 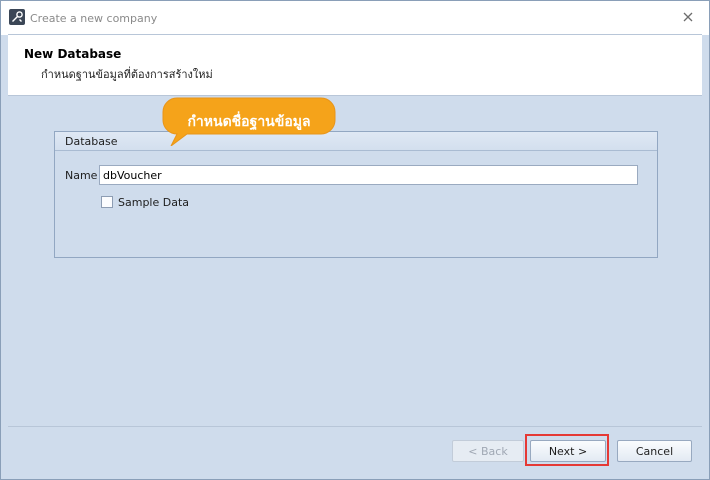 What do you see at coordinates (17, 17) in the screenshot?
I see `tools-icon` at bounding box center [17, 17].